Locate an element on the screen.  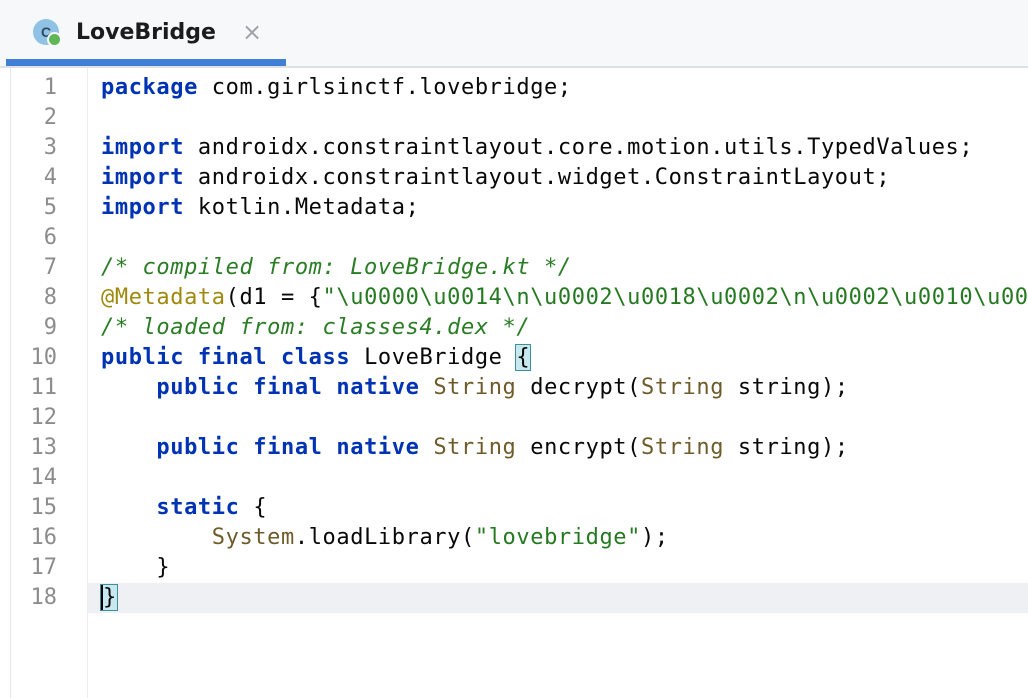
code-line: static { is located at coordinates (564, 508).